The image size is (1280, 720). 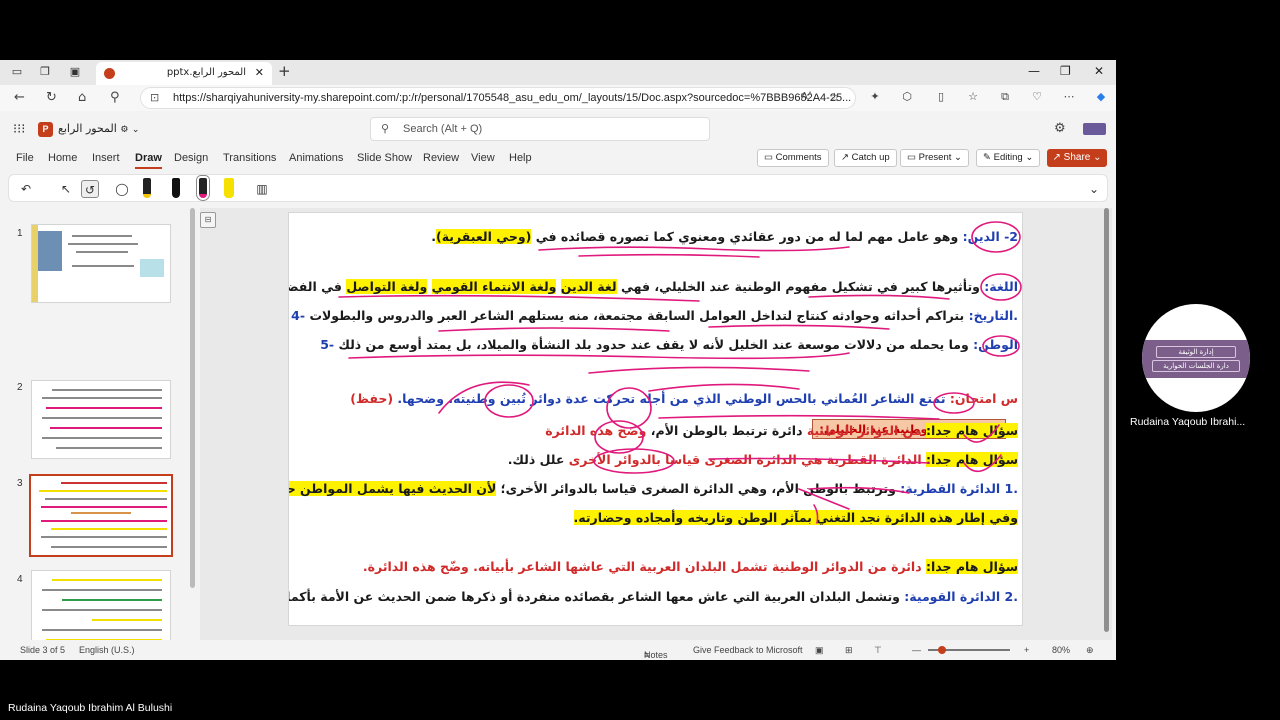 I want to click on zoom-level: 80%, so click(x=1061, y=650).